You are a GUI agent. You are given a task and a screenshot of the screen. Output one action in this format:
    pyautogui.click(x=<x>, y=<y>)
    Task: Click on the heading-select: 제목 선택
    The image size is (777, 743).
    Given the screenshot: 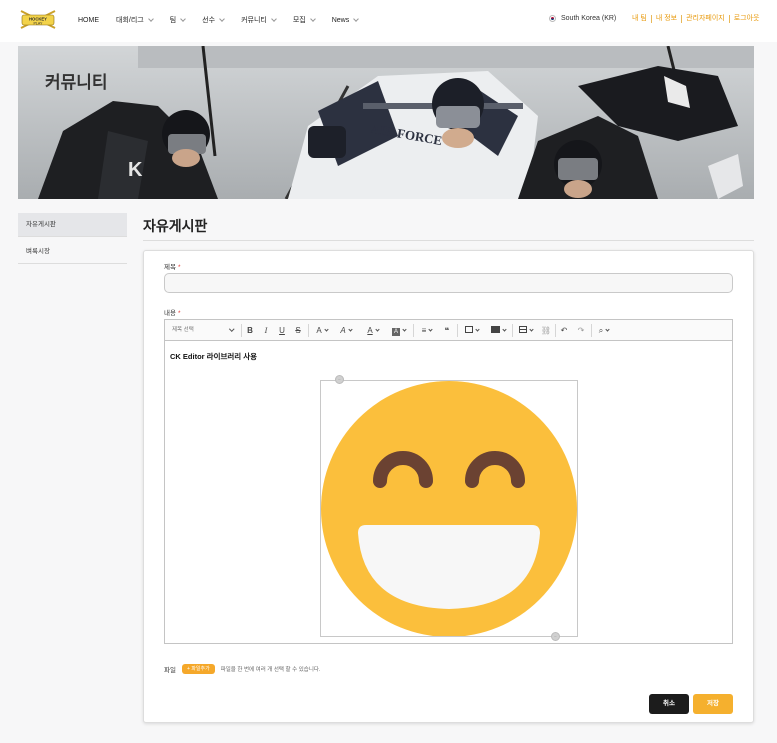 What is the action you would take?
    pyautogui.click(x=202, y=330)
    